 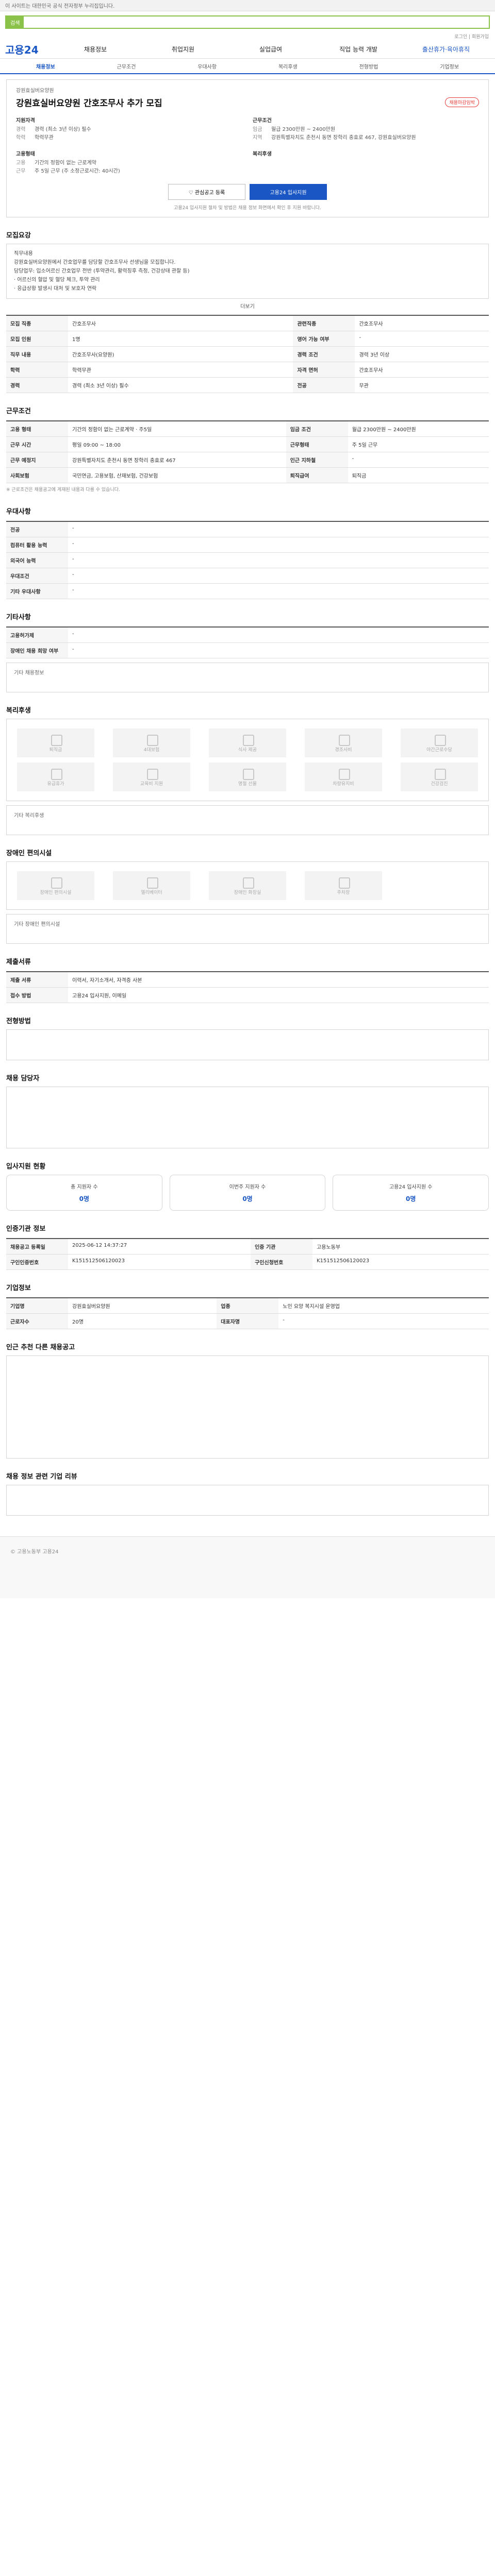 I want to click on section-title-info: 인증기관 정보, so click(x=26, y=1229).